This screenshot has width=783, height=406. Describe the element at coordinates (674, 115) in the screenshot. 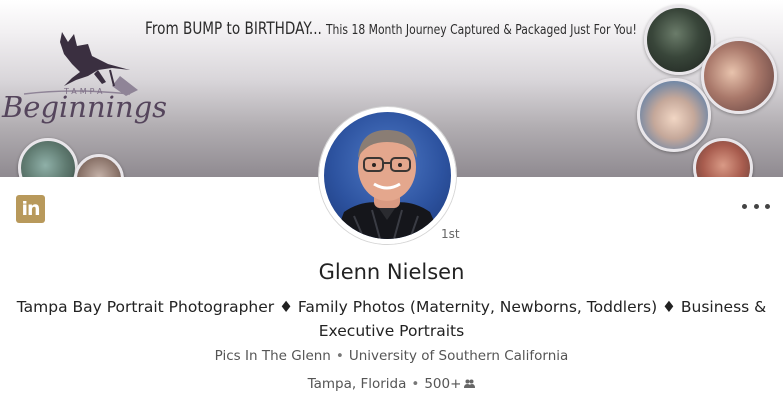

I see `banner-photo-newborn` at that location.